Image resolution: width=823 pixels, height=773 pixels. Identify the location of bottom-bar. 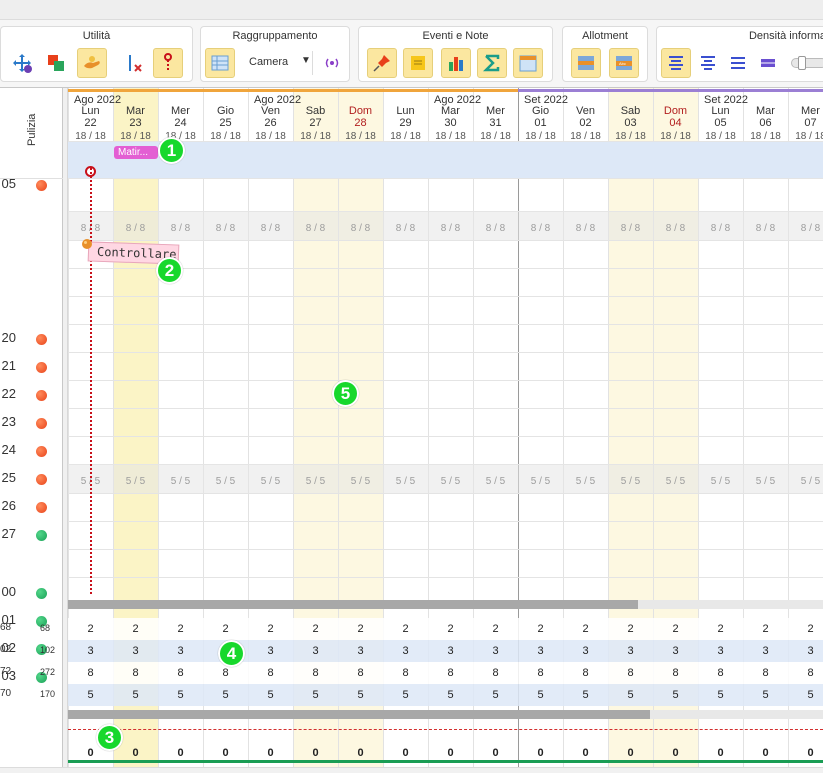
(445, 761).